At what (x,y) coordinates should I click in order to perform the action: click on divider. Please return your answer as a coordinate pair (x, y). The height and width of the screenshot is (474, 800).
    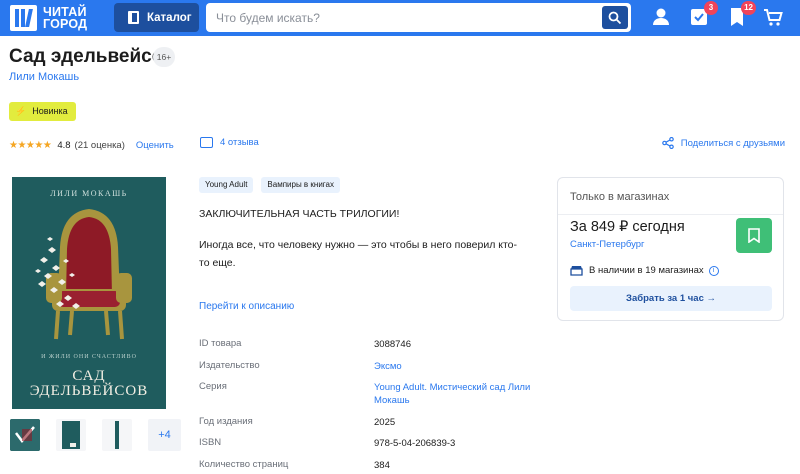
    Looking at the image, I should click on (670, 214).